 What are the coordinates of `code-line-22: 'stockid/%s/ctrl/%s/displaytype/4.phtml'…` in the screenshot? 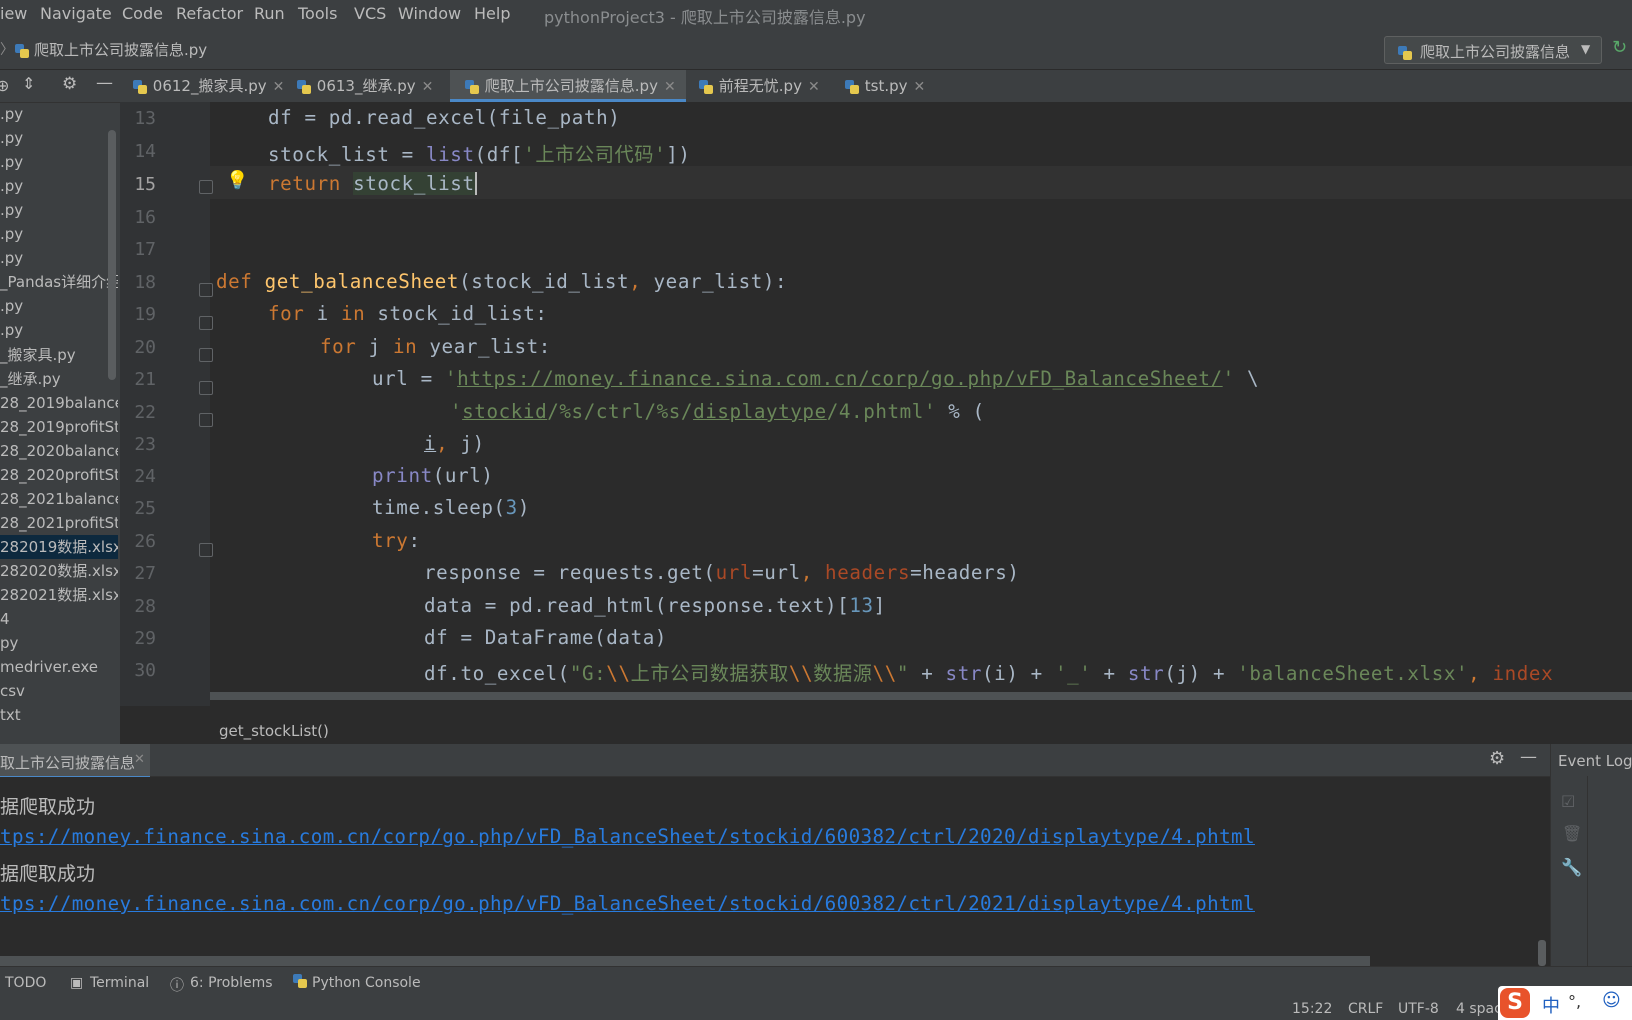 It's located at (717, 411).